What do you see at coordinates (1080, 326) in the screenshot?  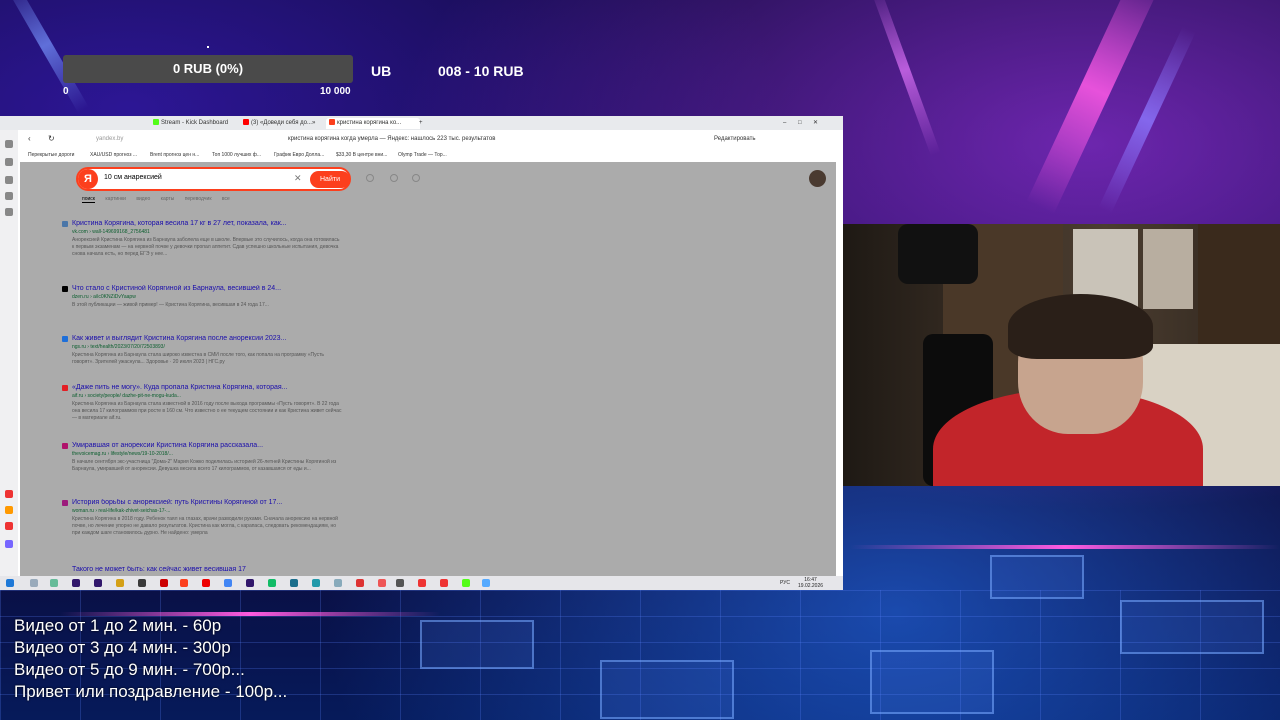 I see `streamer-hair` at bounding box center [1080, 326].